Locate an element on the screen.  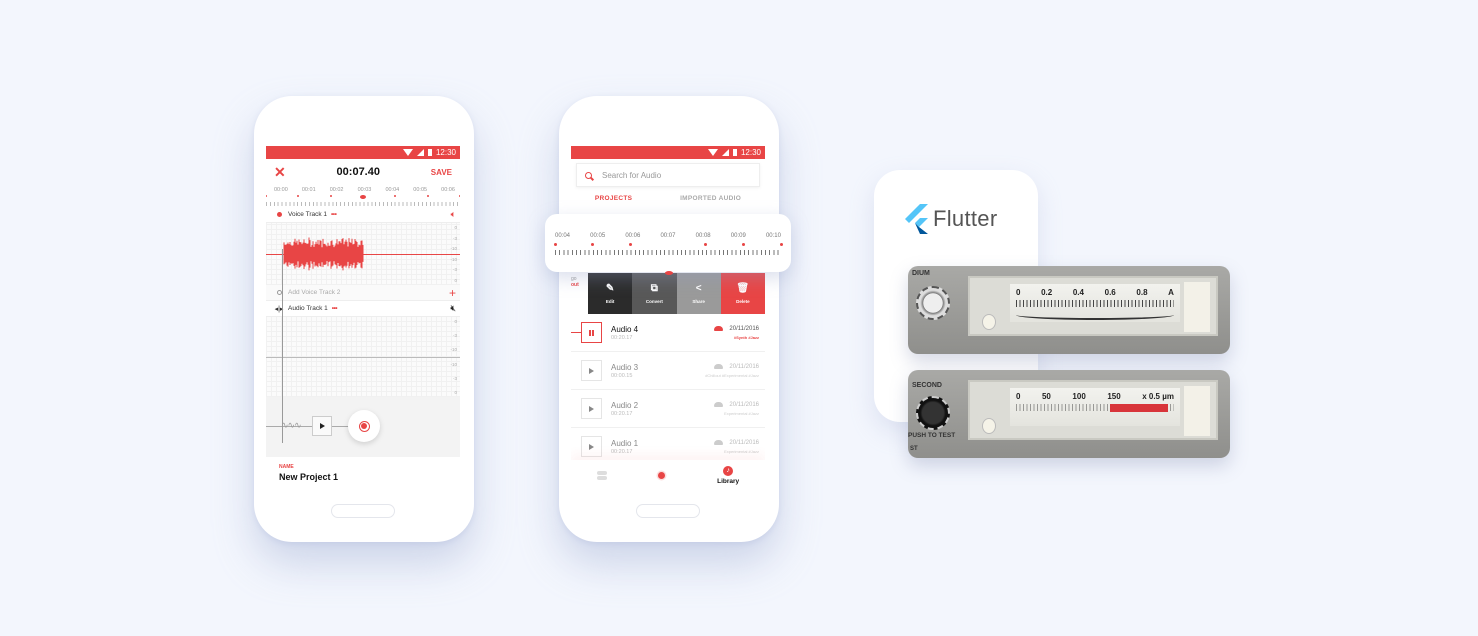
ruler-ticks is located at coordinates (363, 202).